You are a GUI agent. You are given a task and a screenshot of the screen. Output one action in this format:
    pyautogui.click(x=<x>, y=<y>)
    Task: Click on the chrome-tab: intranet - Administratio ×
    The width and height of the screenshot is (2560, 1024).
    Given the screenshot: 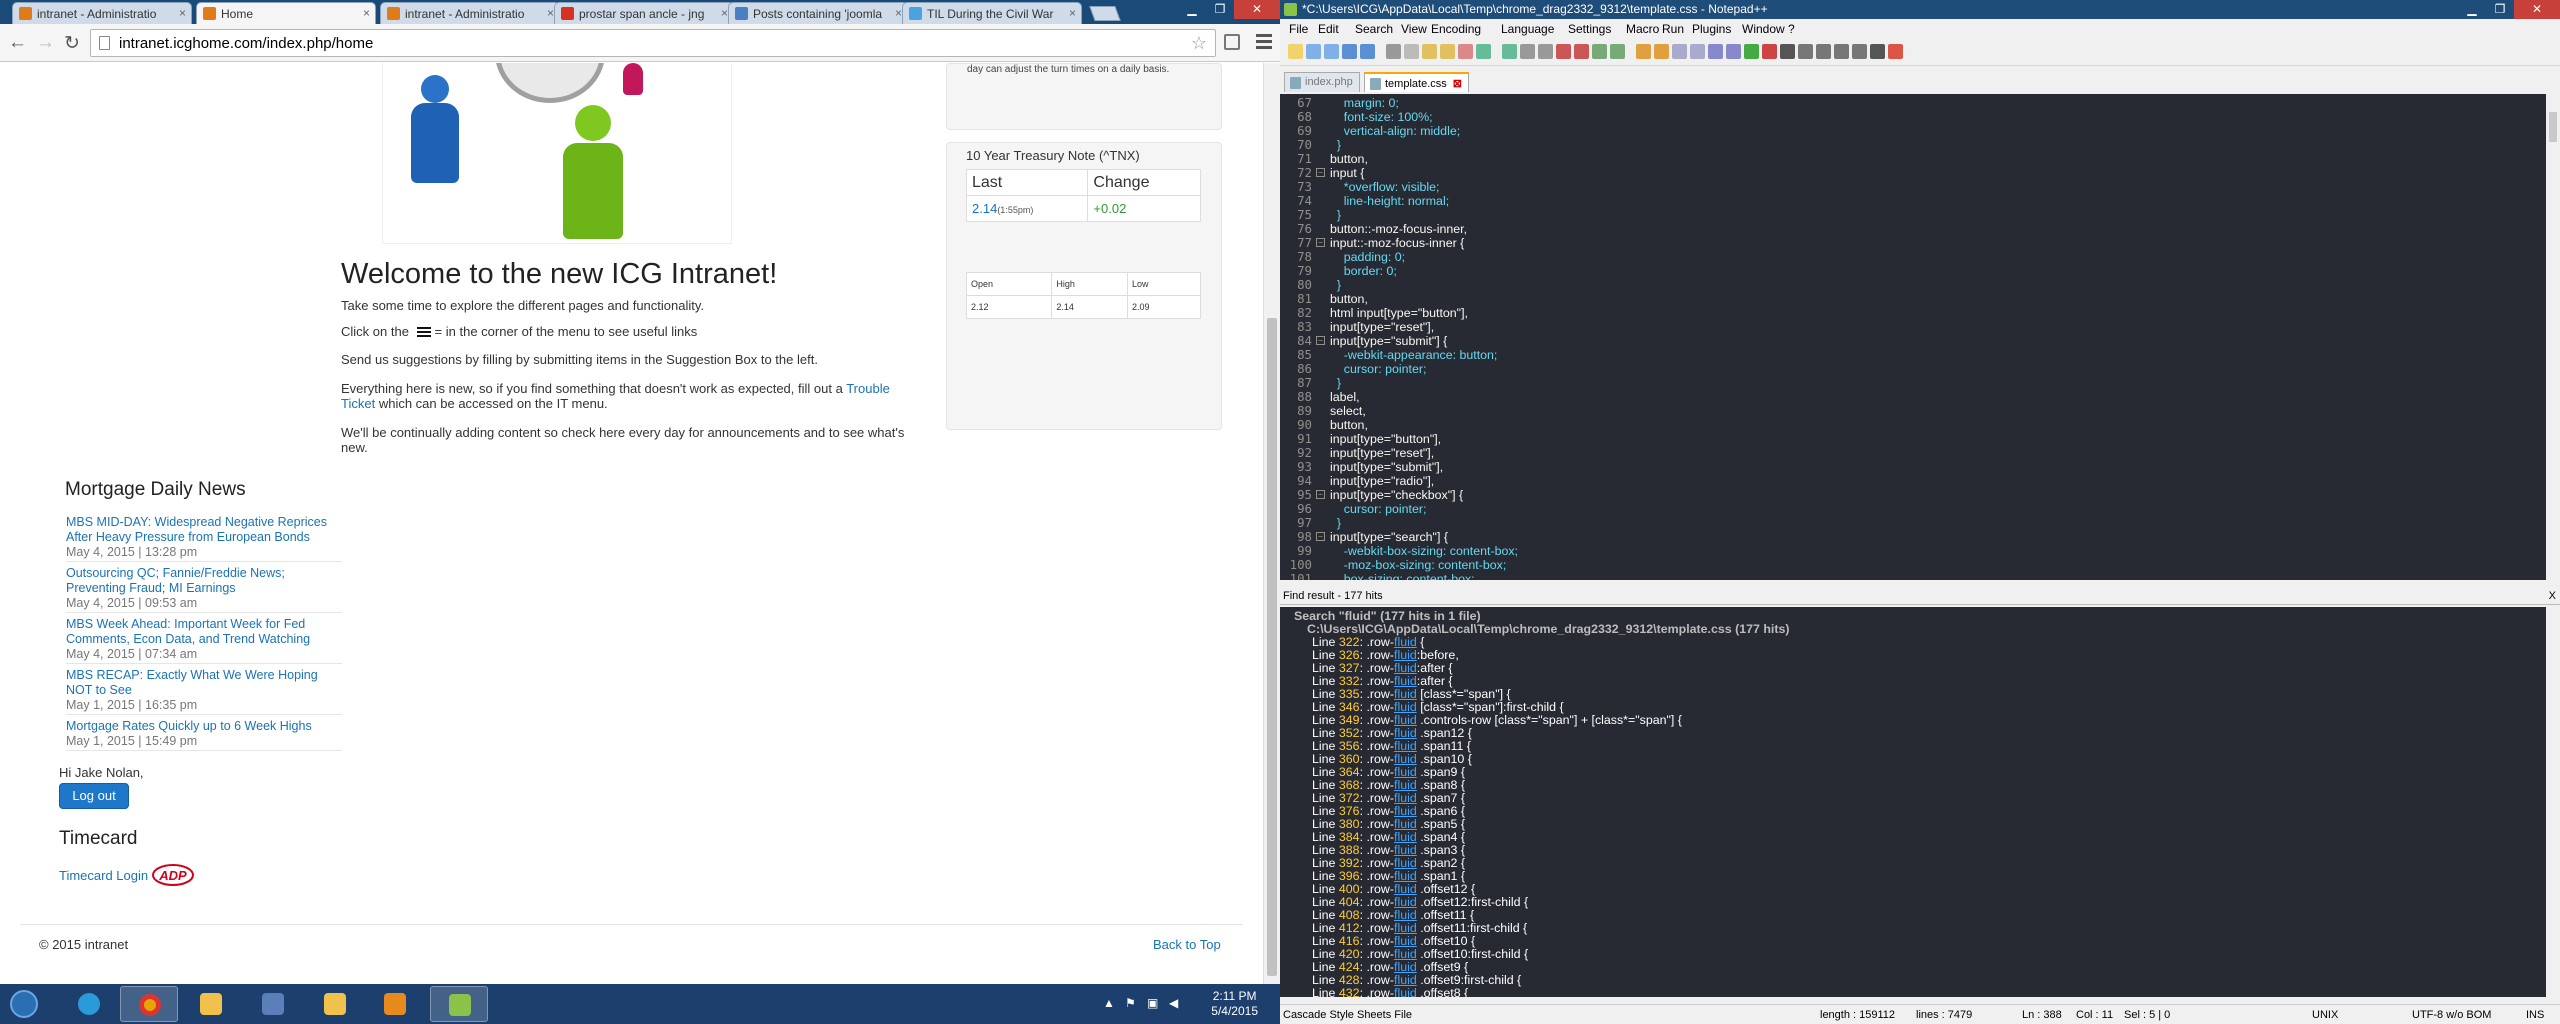 What is the action you would take?
    pyautogui.click(x=470, y=13)
    